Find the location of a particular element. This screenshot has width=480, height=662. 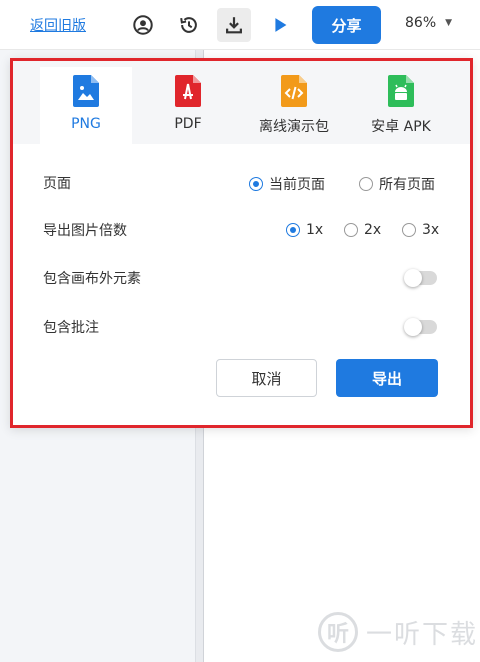

tab-pdf: PDF is located at coordinates (188, 105).